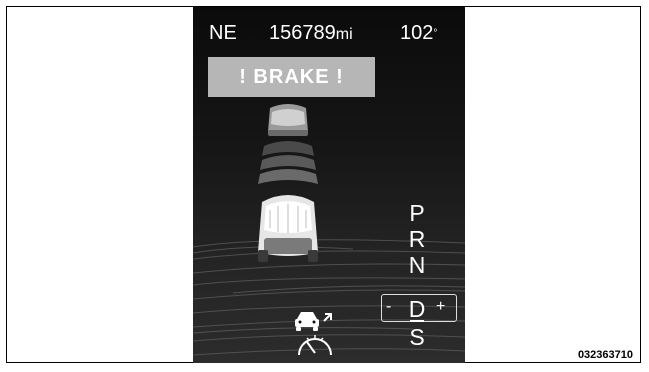 This screenshot has width=649, height=372. What do you see at coordinates (344, 34) in the screenshot?
I see `odometer-unit: mi` at bounding box center [344, 34].